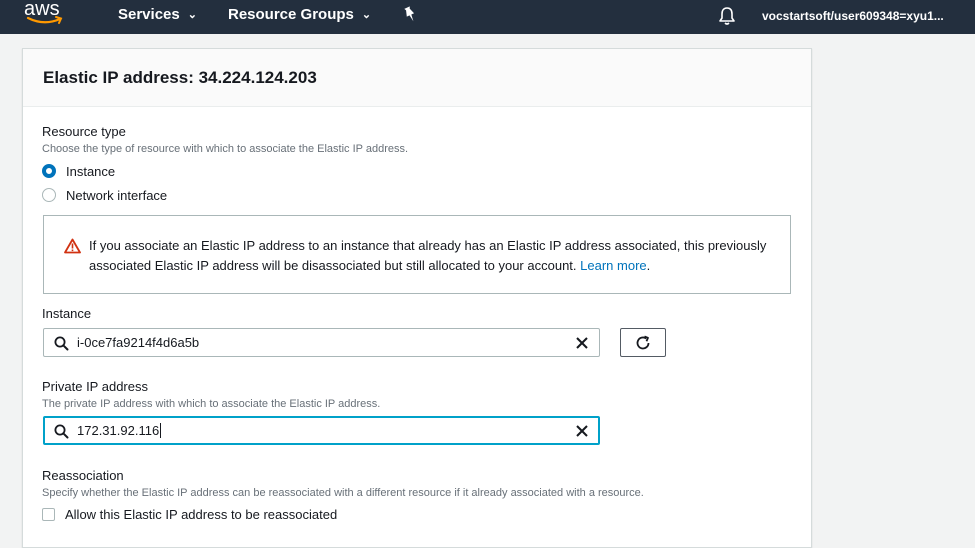 The width and height of the screenshot is (975, 548). Describe the element at coordinates (180, 77) in the screenshot. I see `page-title: Elastic IP address: 34.224.124.203` at that location.